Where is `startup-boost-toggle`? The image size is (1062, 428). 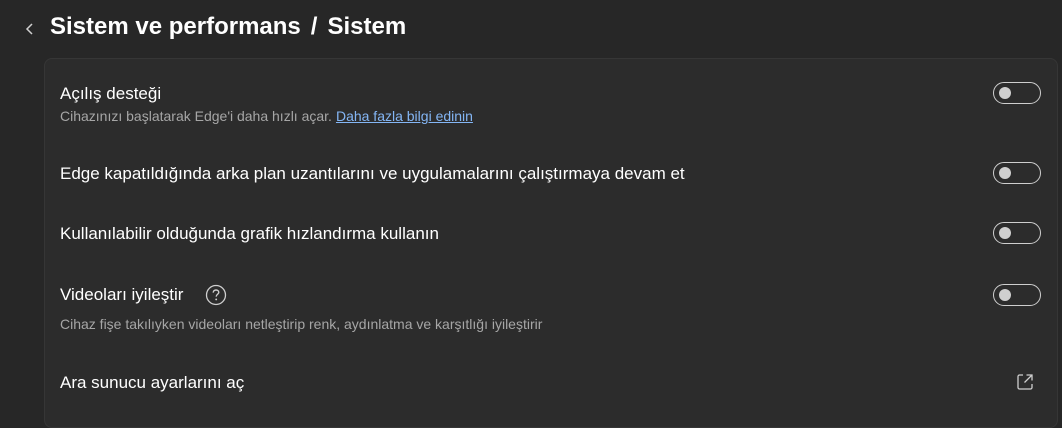 startup-boost-toggle is located at coordinates (1017, 93).